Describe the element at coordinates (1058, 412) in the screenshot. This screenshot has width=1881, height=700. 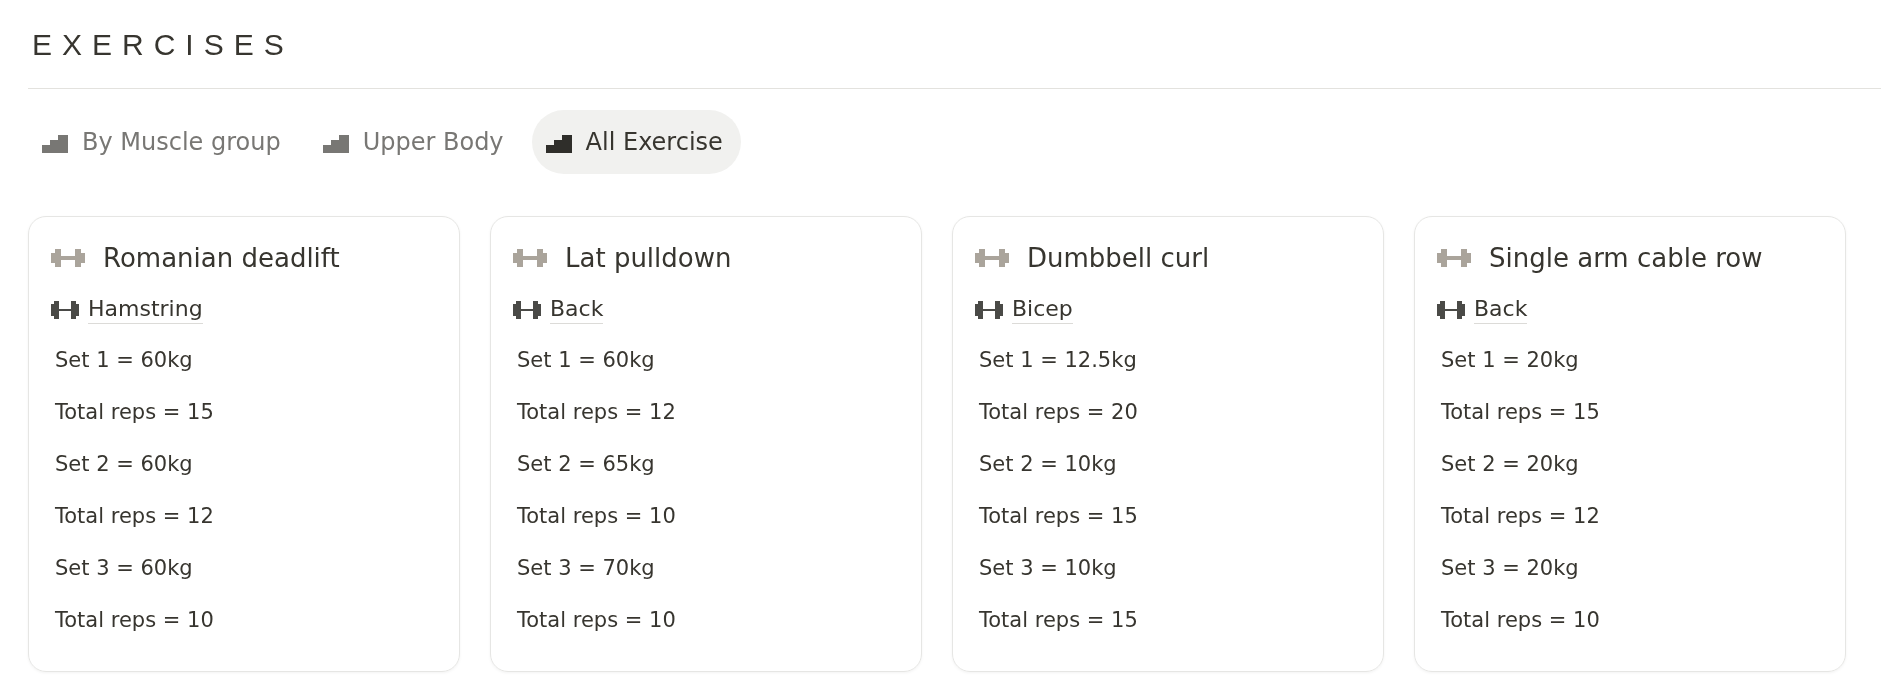
I see `set-detail: Total reps = 20` at that location.